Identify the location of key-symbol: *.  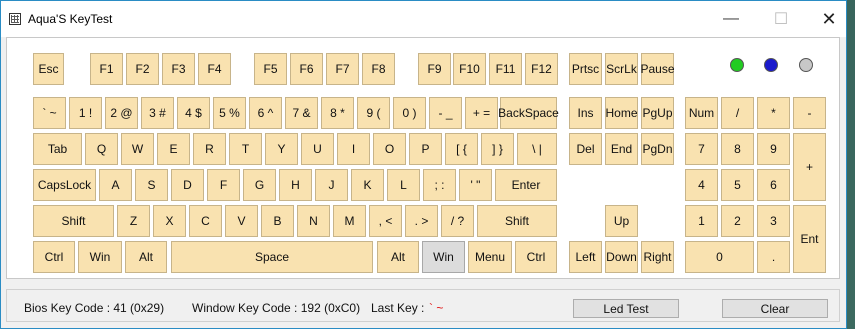
(773, 113).